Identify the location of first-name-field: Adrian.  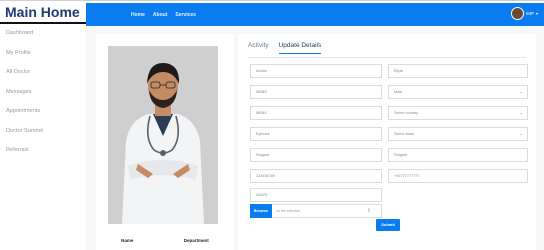
(316, 71).